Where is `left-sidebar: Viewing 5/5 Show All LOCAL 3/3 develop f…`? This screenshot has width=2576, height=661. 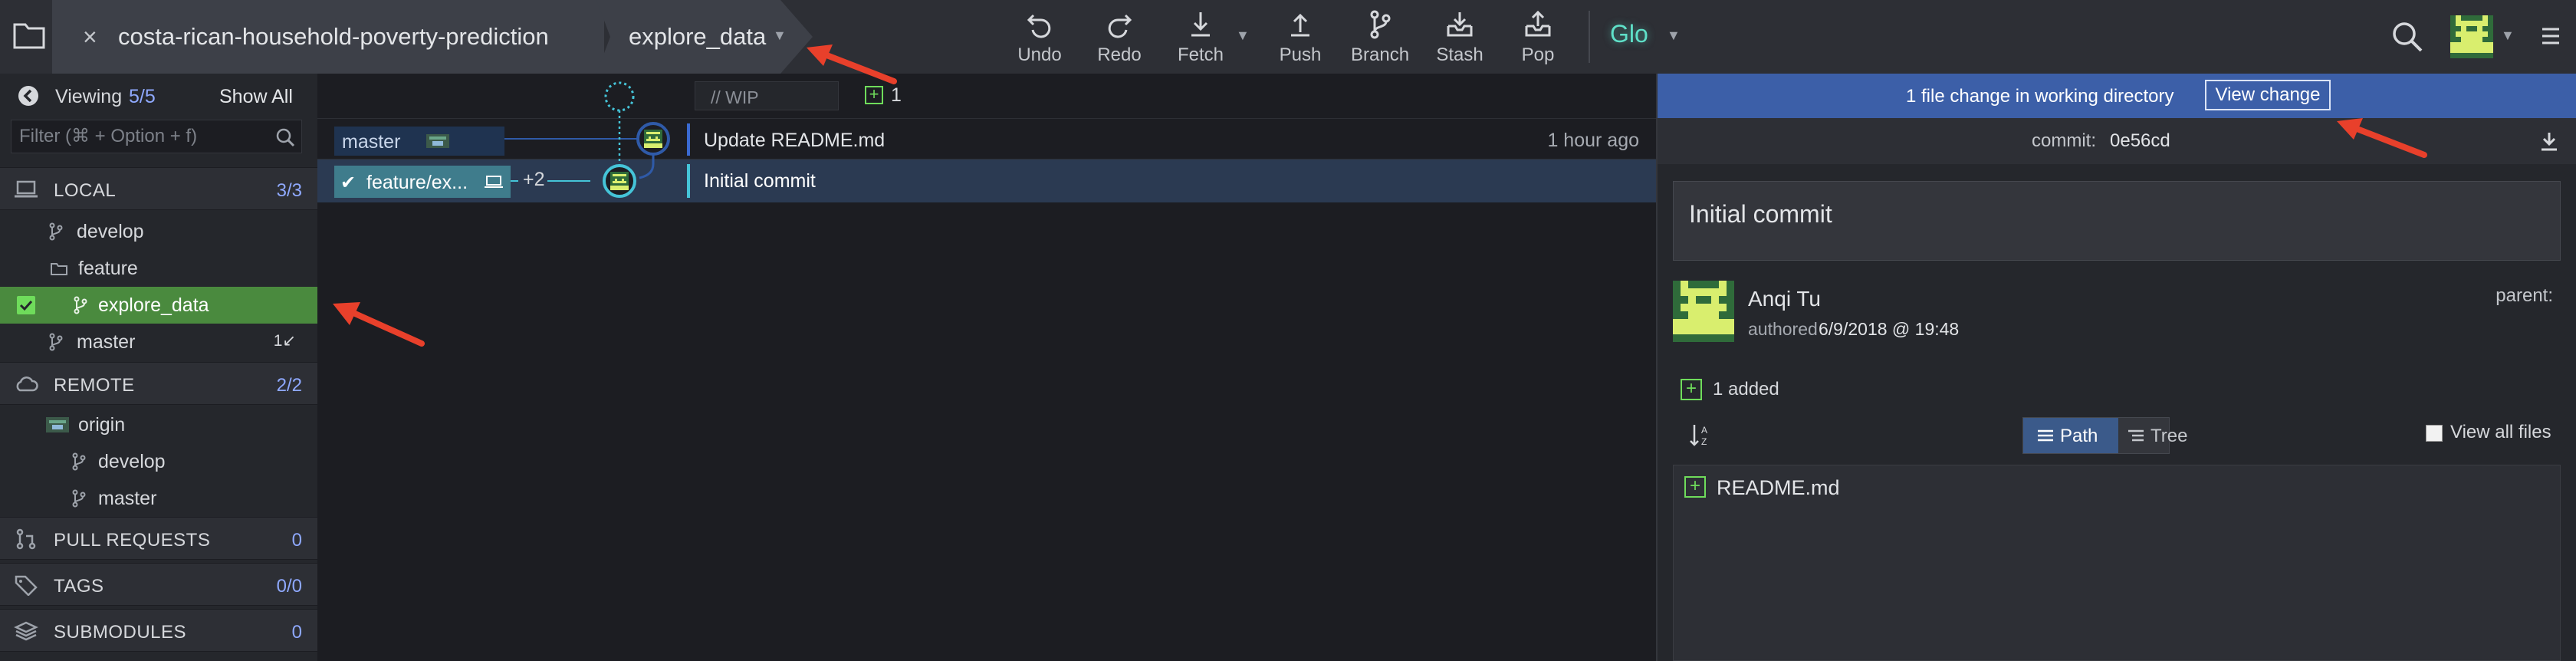
left-sidebar: Viewing 5/5 Show All LOCAL 3/3 develop f… is located at coordinates (159, 367).